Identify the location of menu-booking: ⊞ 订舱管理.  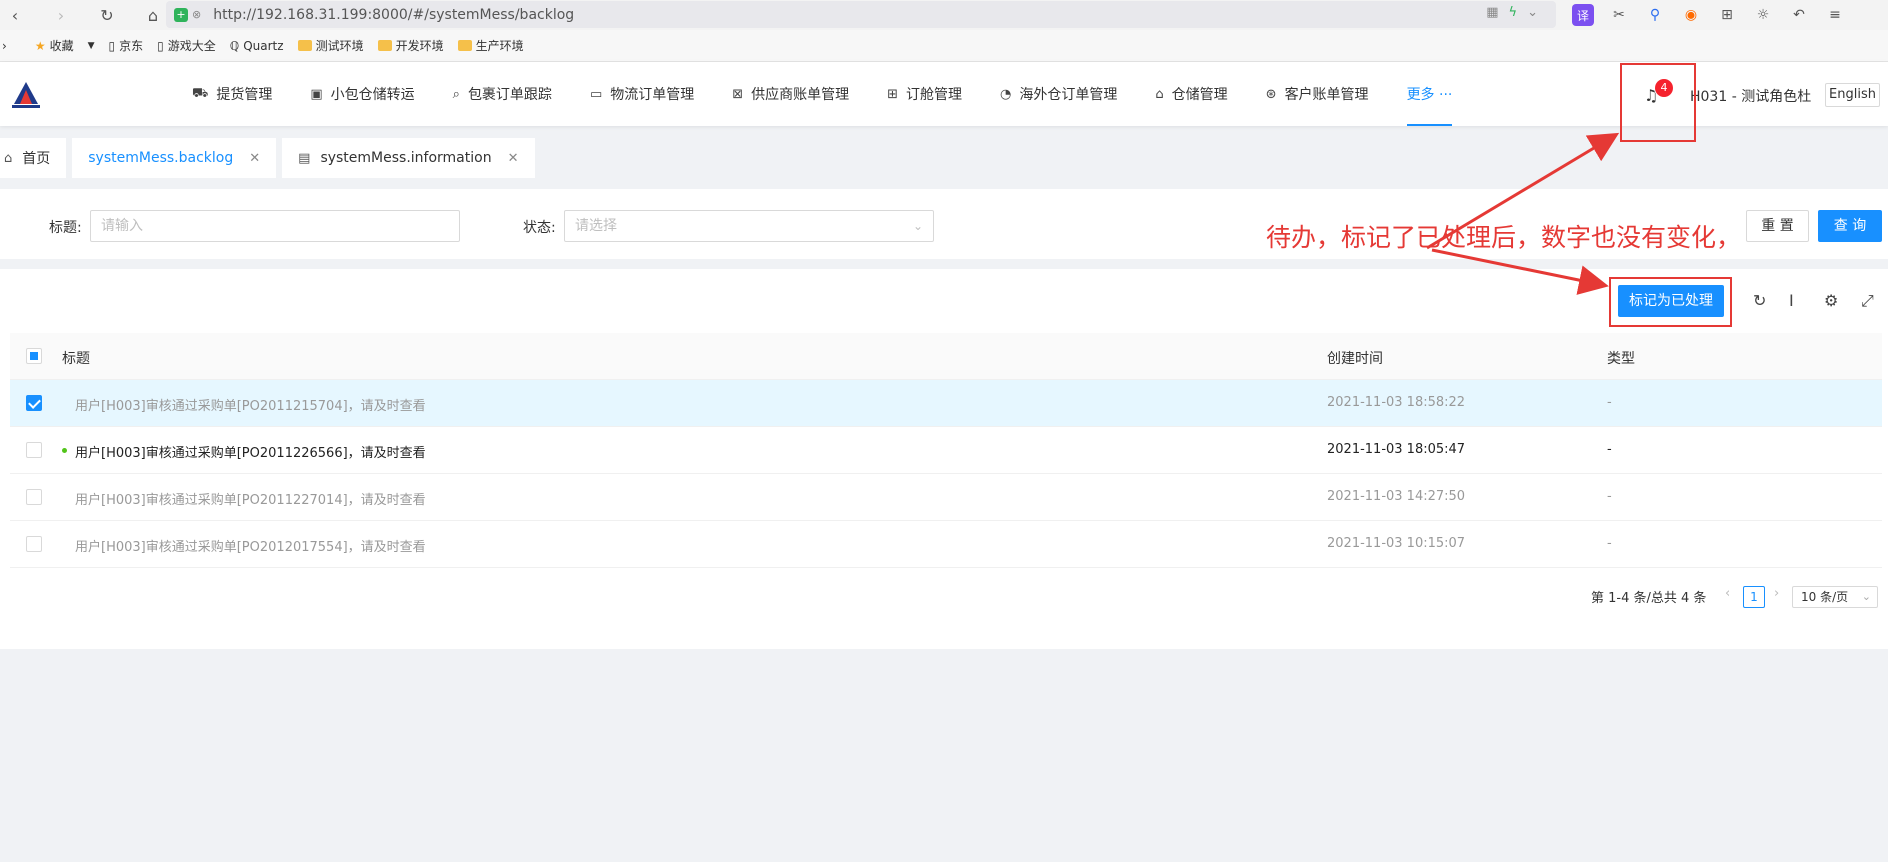
(924, 94).